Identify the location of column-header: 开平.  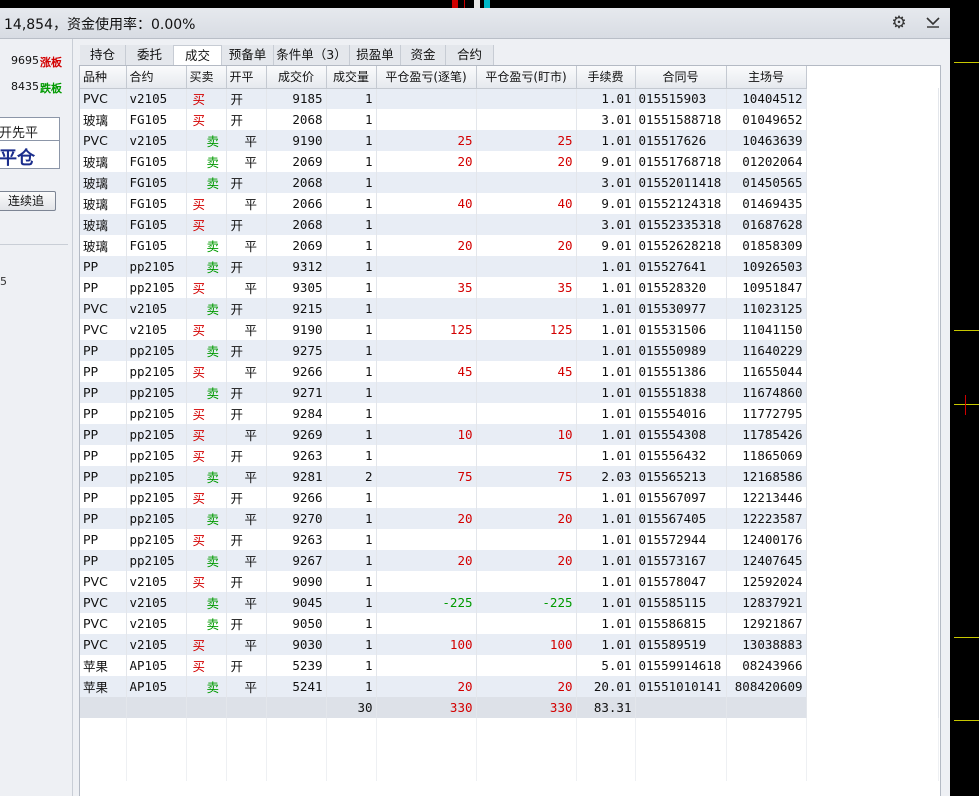
(246, 77).